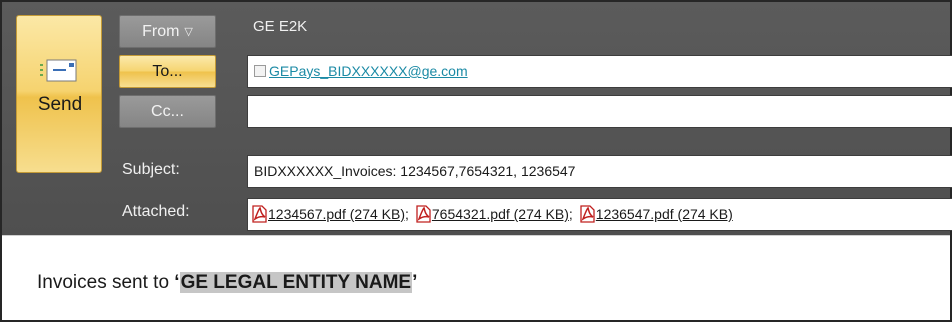  Describe the element at coordinates (156, 211) in the screenshot. I see `attached-label: Attached:` at that location.